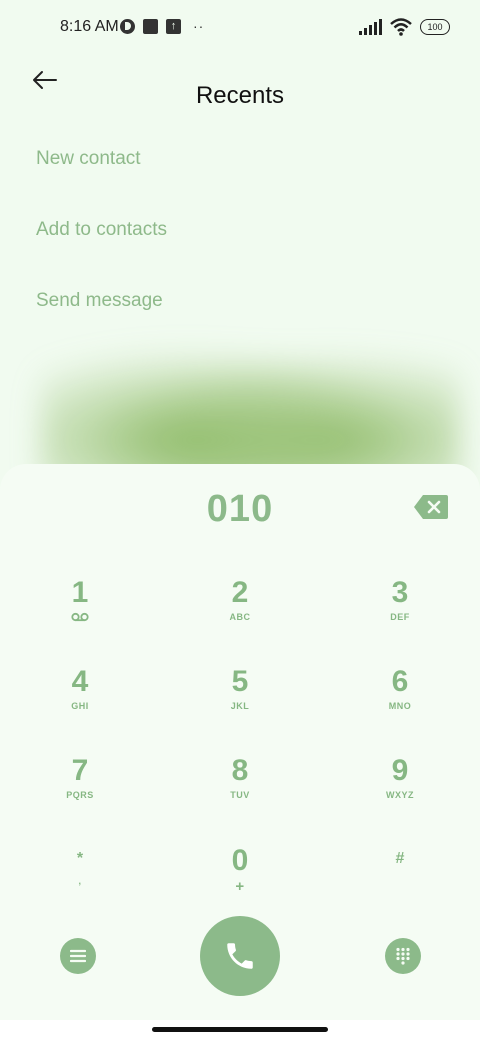 This screenshot has width=480, height=1040. I want to click on dialpad-toggle-button, so click(403, 956).